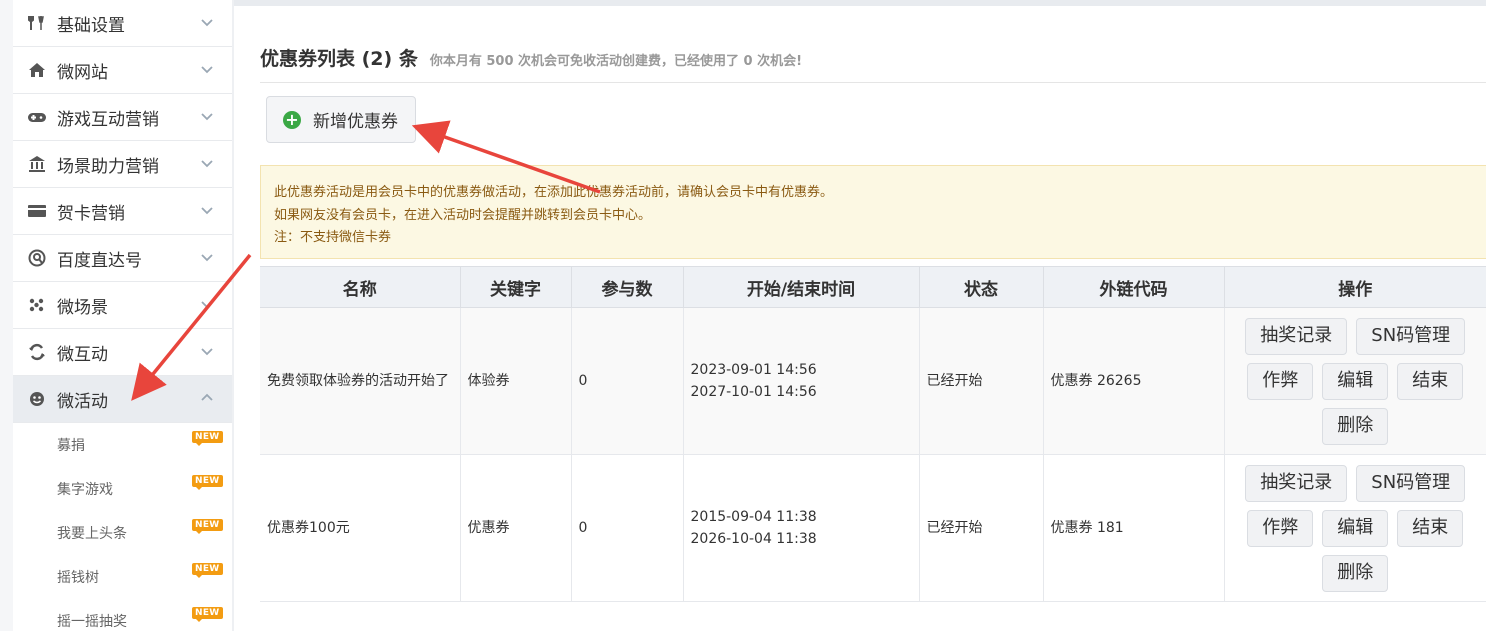 The image size is (1486, 631). Describe the element at coordinates (122, 70) in the screenshot. I see `sidebar-item-microsite: 微网站` at that location.